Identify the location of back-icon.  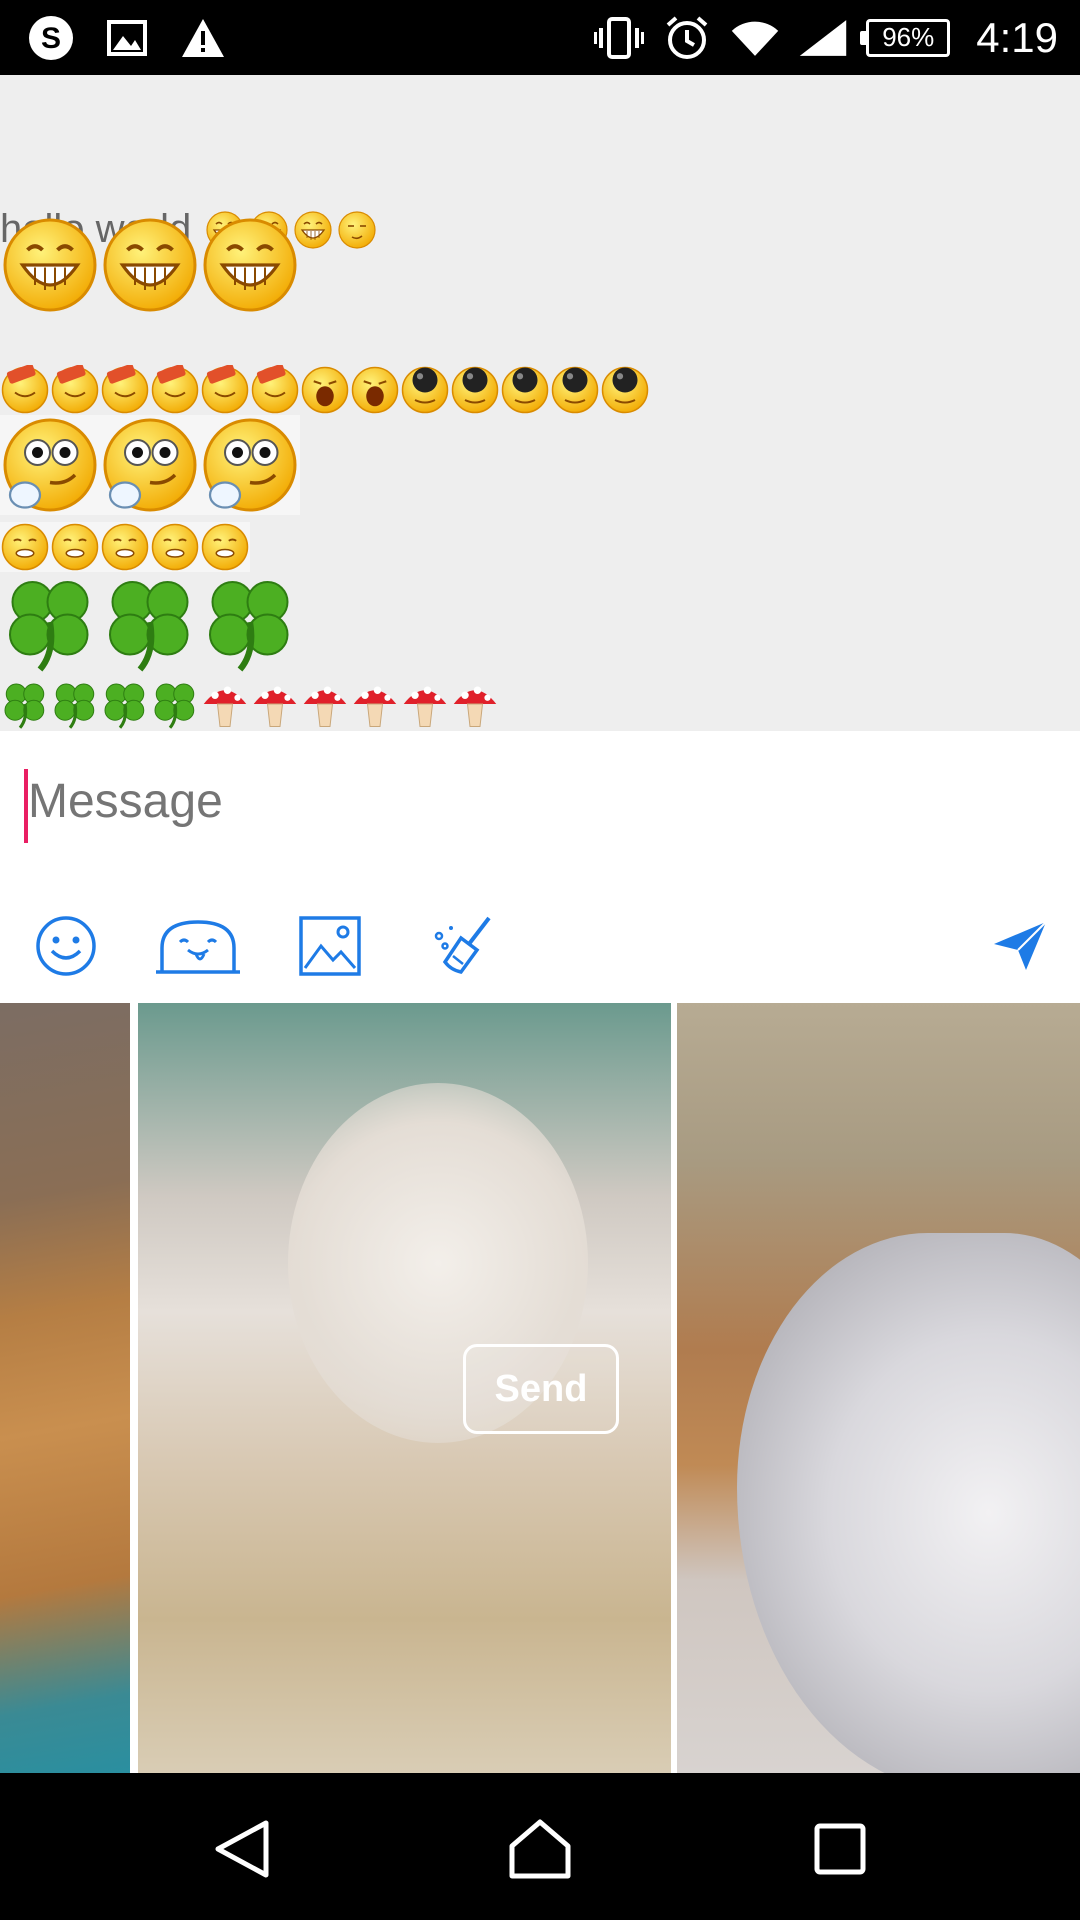
(242, 1849).